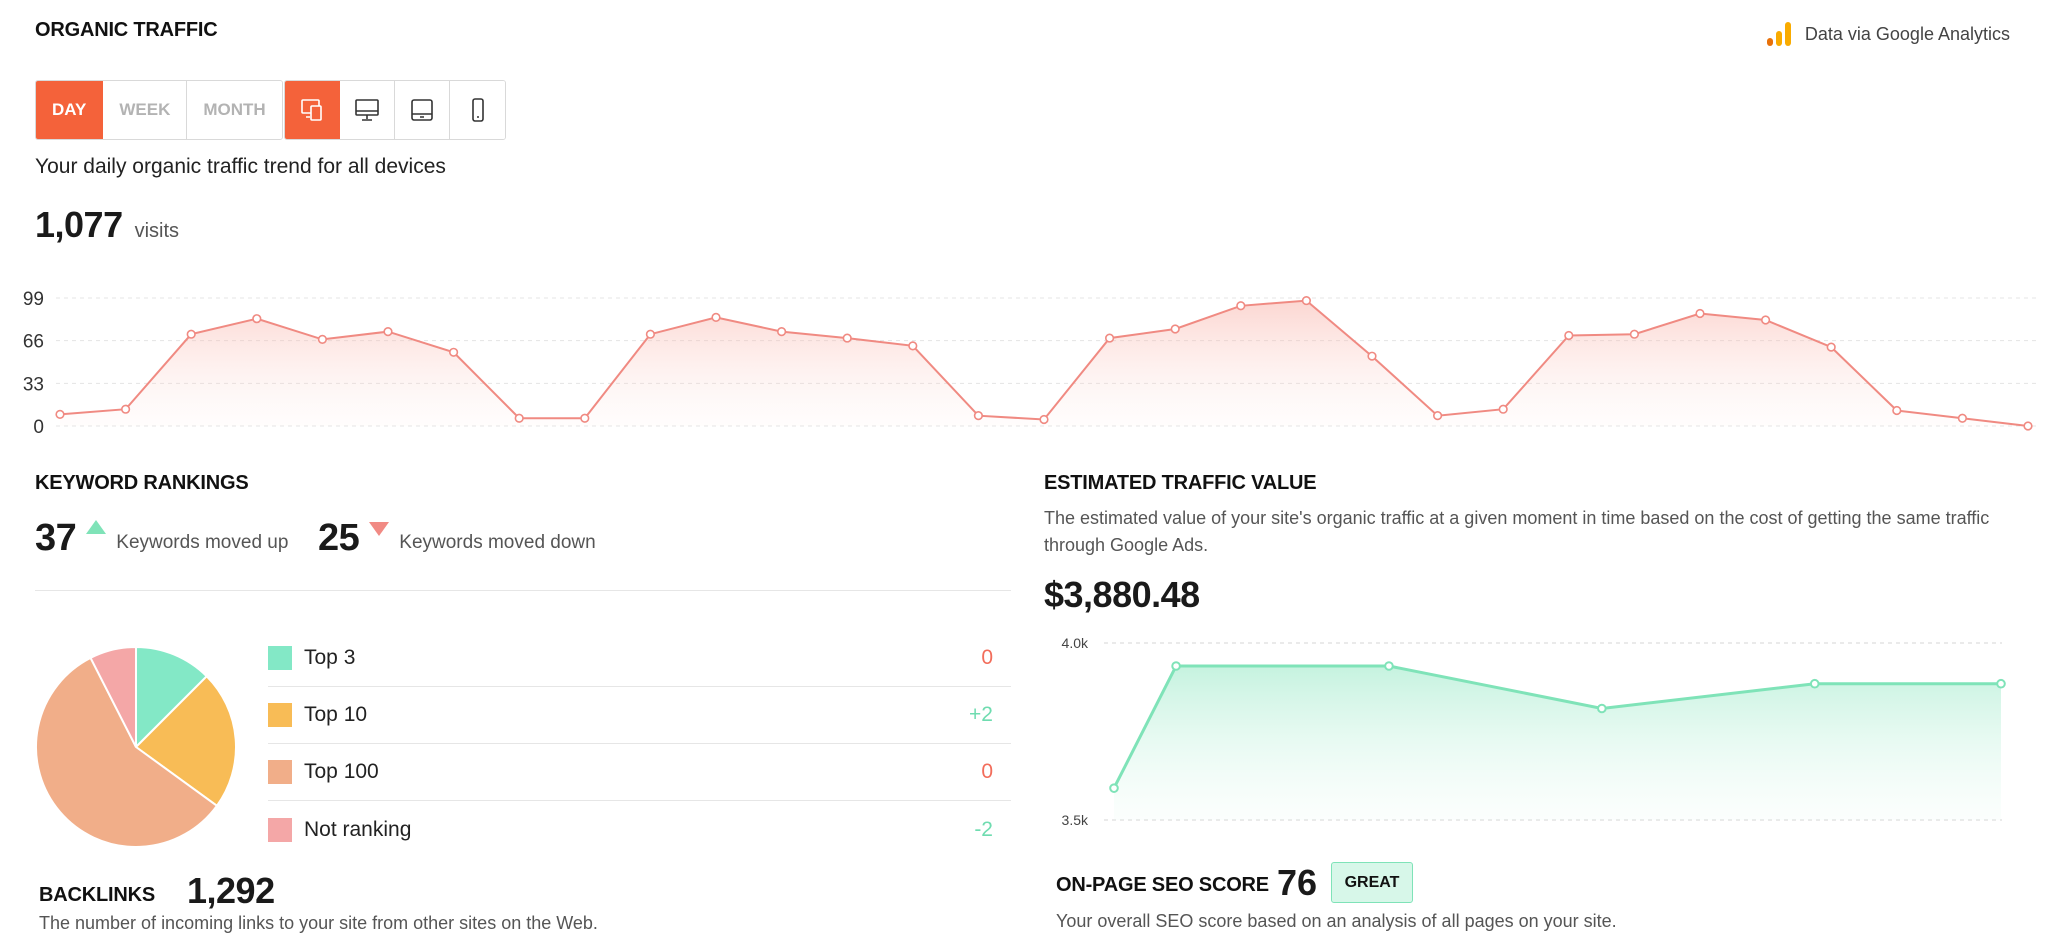 The height and width of the screenshot is (952, 2048). Describe the element at coordinates (136, 746) in the screenshot. I see `ranking-pie-chart` at that location.